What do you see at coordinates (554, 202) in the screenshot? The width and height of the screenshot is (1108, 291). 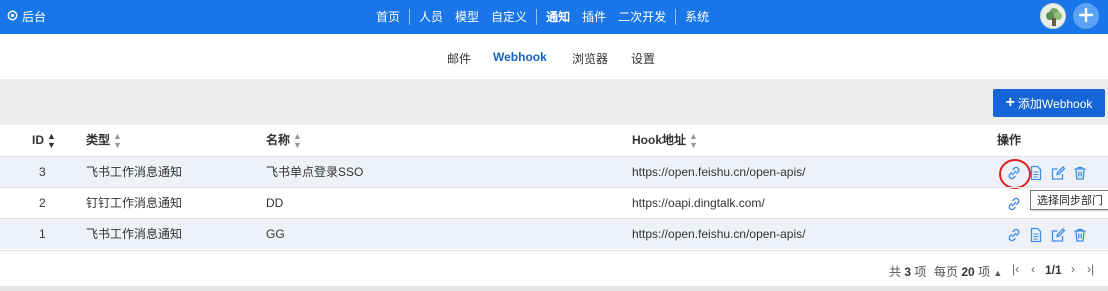 I see `table-row: 2 钉钉工作消息通知 DD https://oapi.dingtalk.com/` at bounding box center [554, 202].